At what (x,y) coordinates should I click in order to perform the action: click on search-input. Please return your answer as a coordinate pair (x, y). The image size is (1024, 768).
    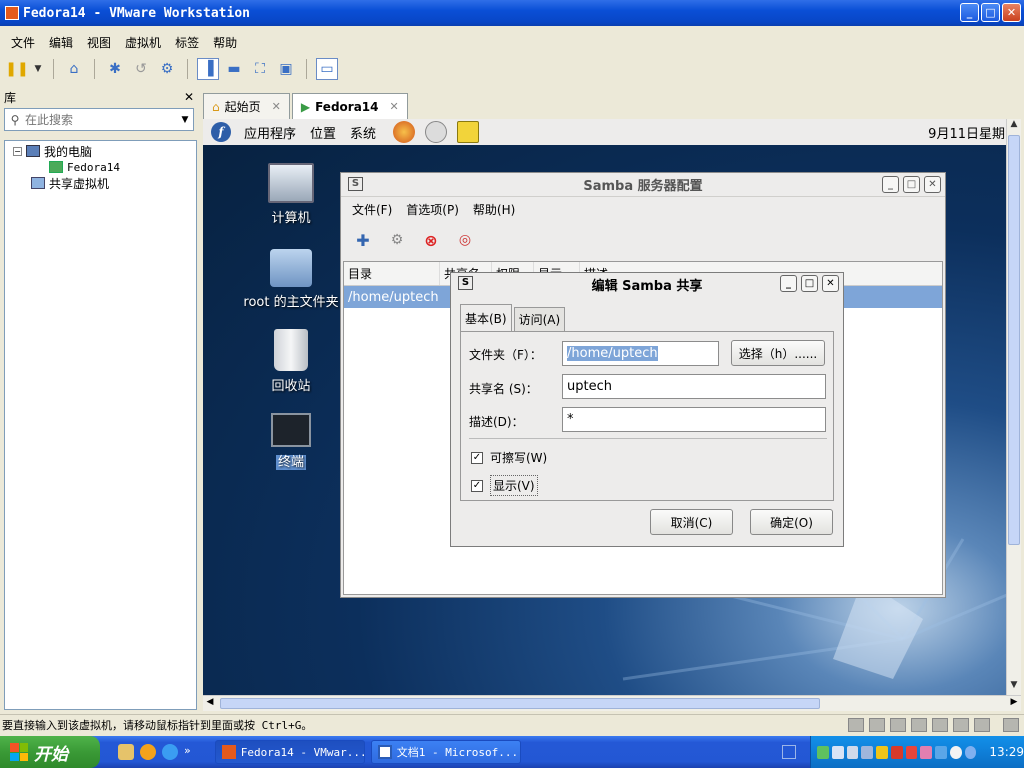
    Looking at the image, I should click on (101, 119).